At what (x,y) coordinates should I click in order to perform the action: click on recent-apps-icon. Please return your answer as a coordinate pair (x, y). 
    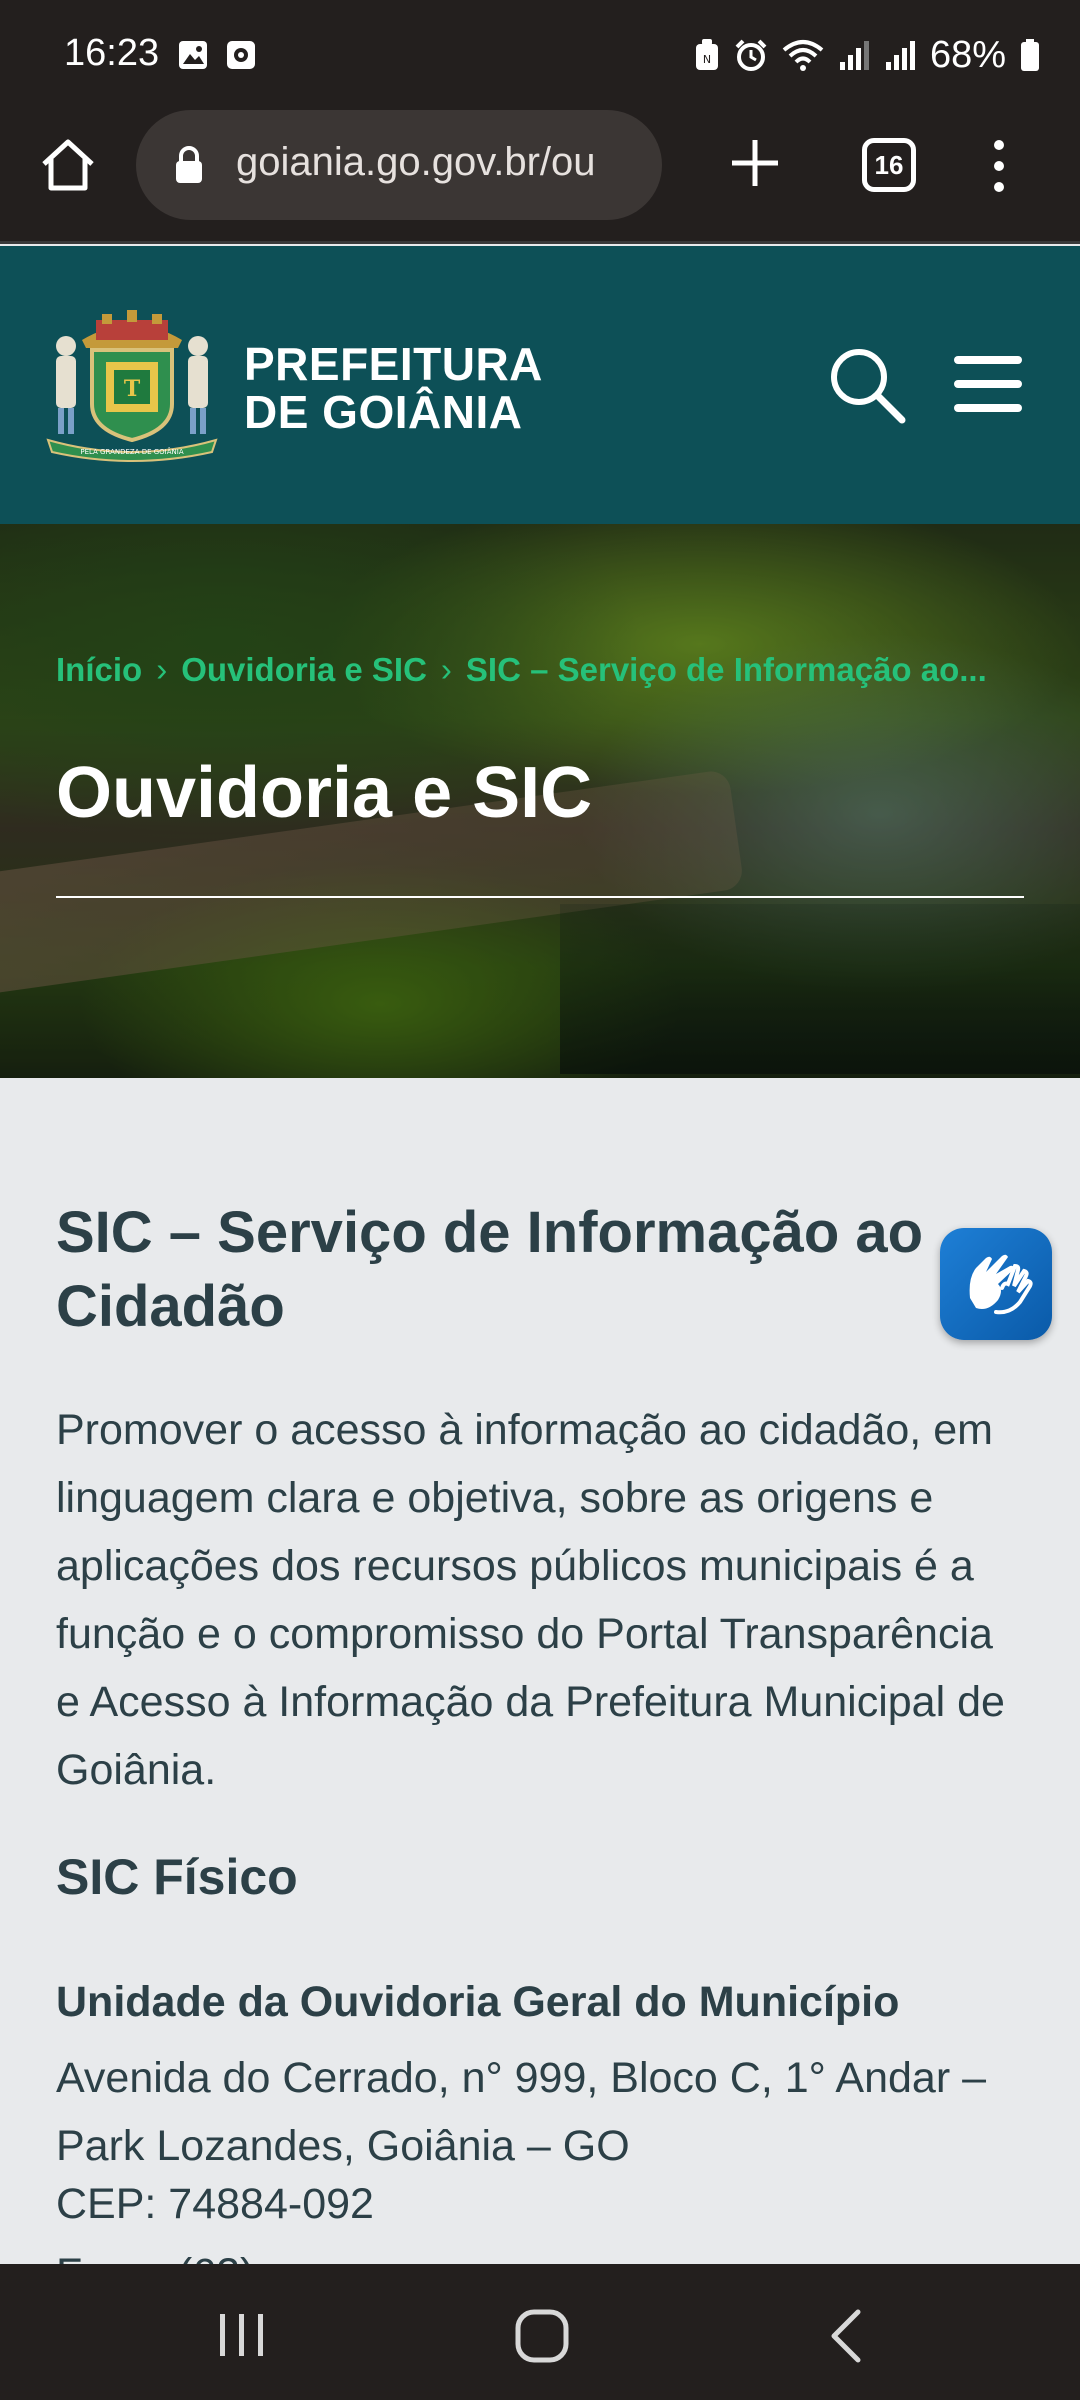
    Looking at the image, I should click on (242, 2335).